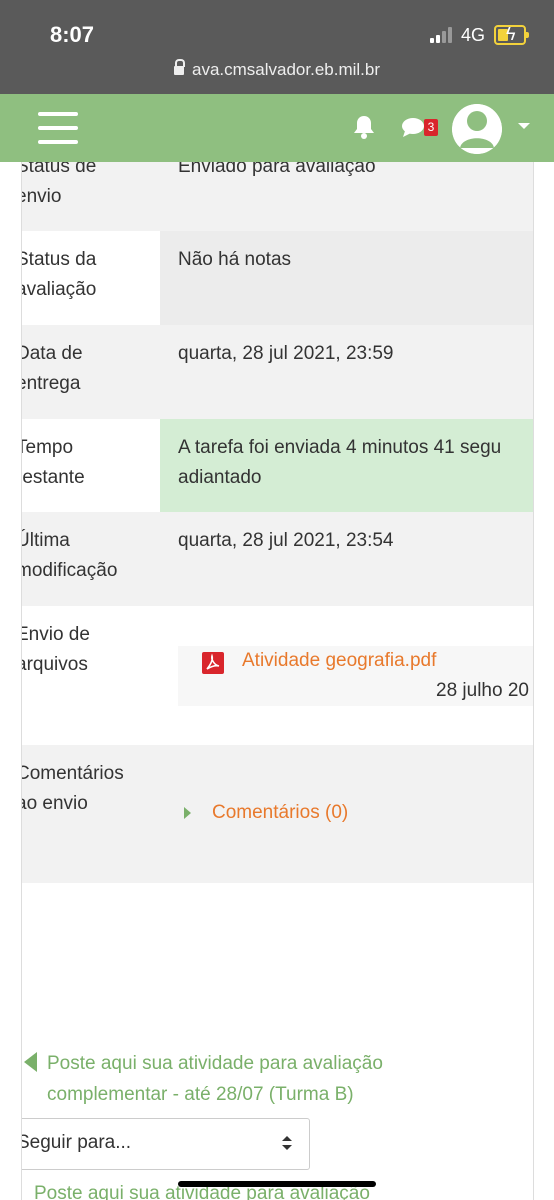 This screenshot has height=1200, width=554. I want to click on expand-triangle-icon, so click(187, 813).